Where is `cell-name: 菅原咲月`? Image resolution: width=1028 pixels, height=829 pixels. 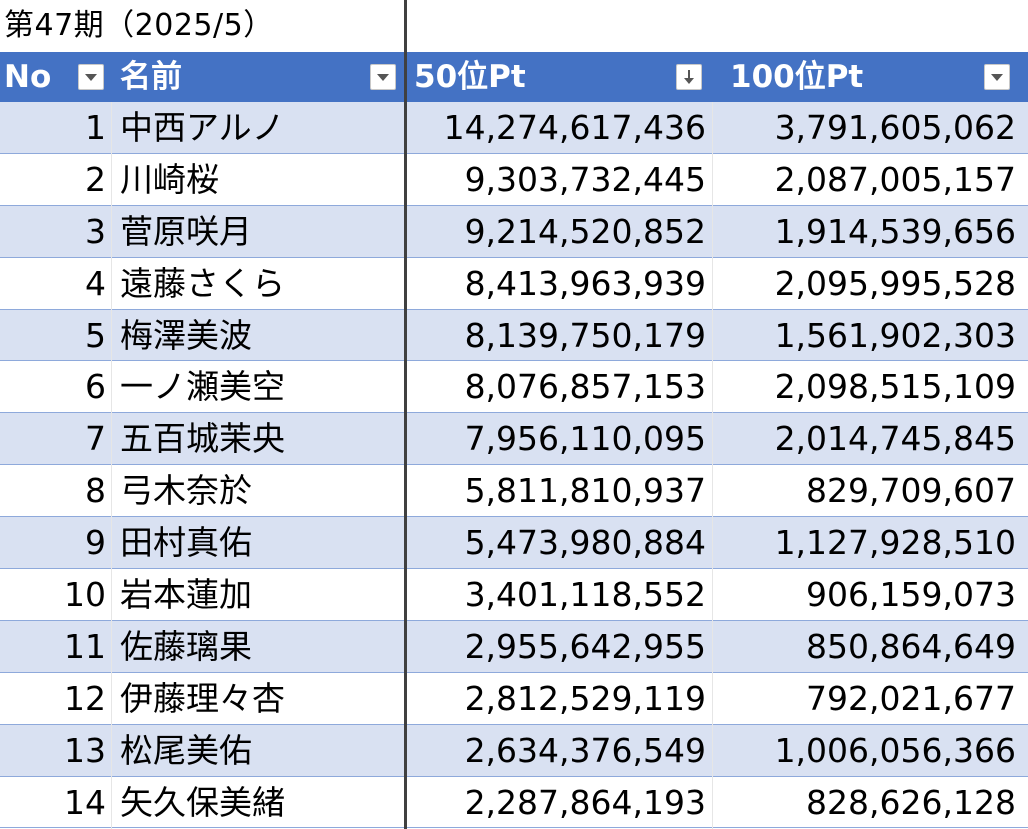 cell-name: 菅原咲月 is located at coordinates (260, 231).